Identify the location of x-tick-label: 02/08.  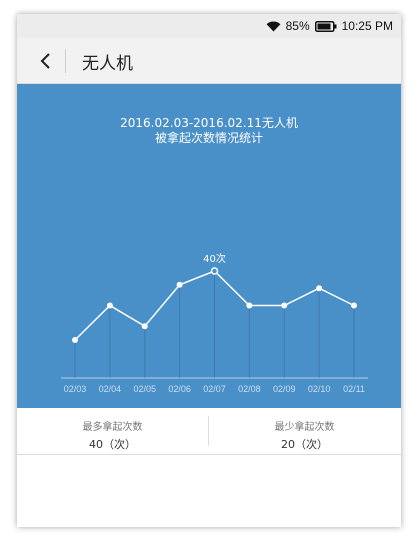
(249, 389).